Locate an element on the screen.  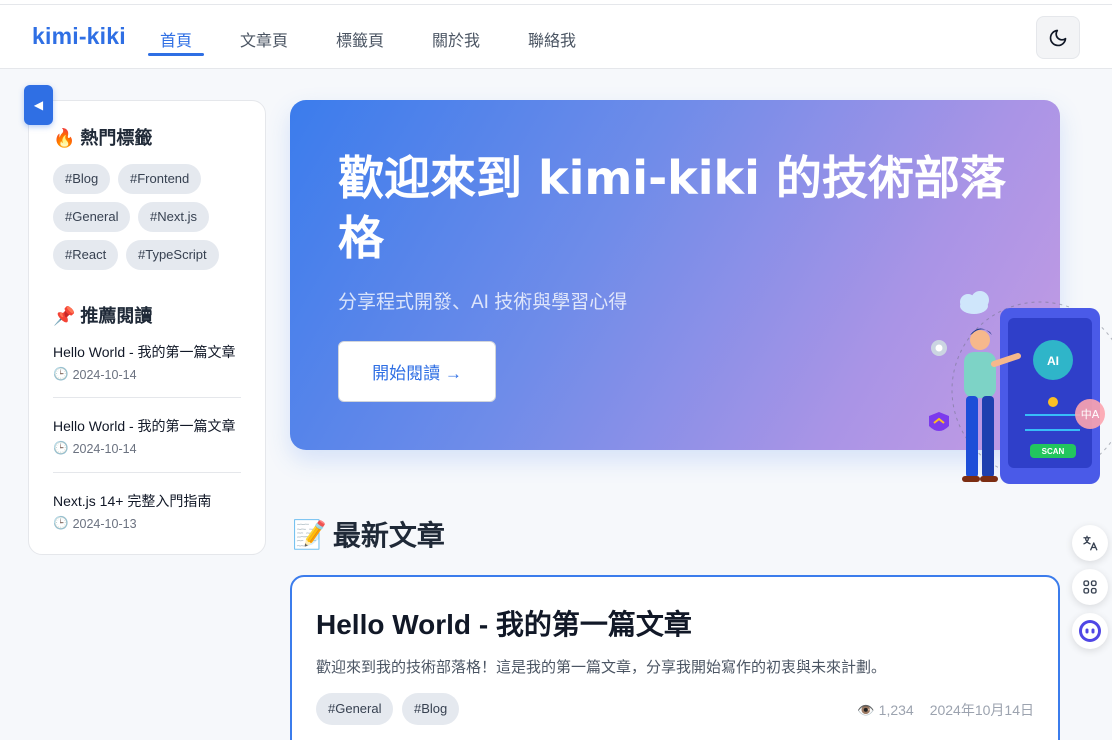
eye-icon: 👁️ is located at coordinates (866, 709).